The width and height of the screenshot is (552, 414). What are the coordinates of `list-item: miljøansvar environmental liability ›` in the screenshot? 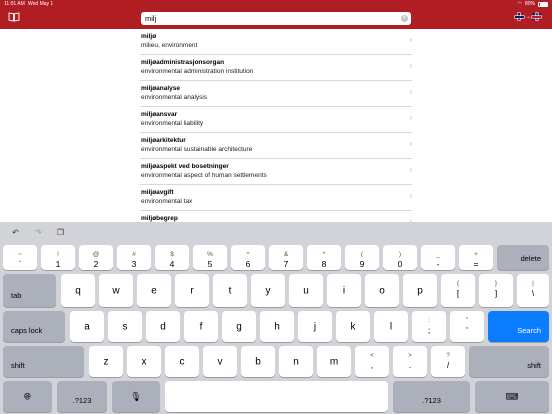 It's located at (276, 120).